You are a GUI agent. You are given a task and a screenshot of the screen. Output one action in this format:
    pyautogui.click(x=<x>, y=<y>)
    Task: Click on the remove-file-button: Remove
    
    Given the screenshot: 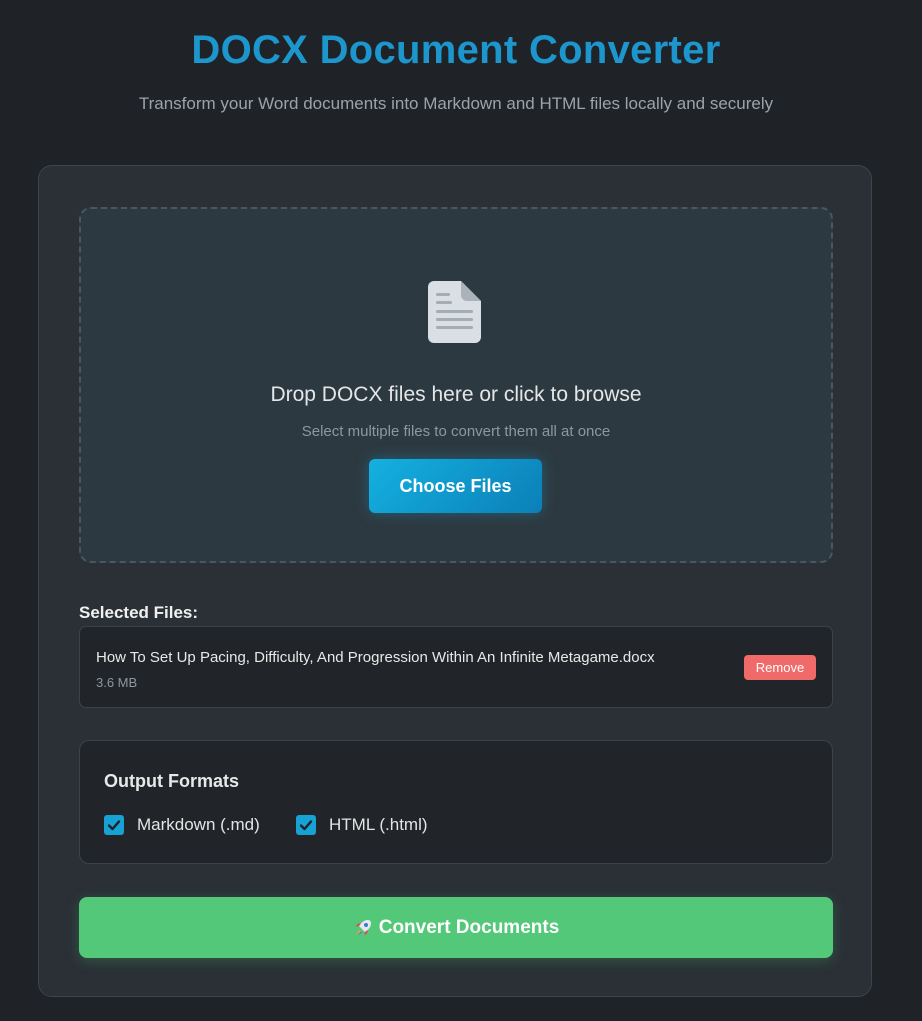 What is the action you would take?
    pyautogui.click(x=780, y=667)
    